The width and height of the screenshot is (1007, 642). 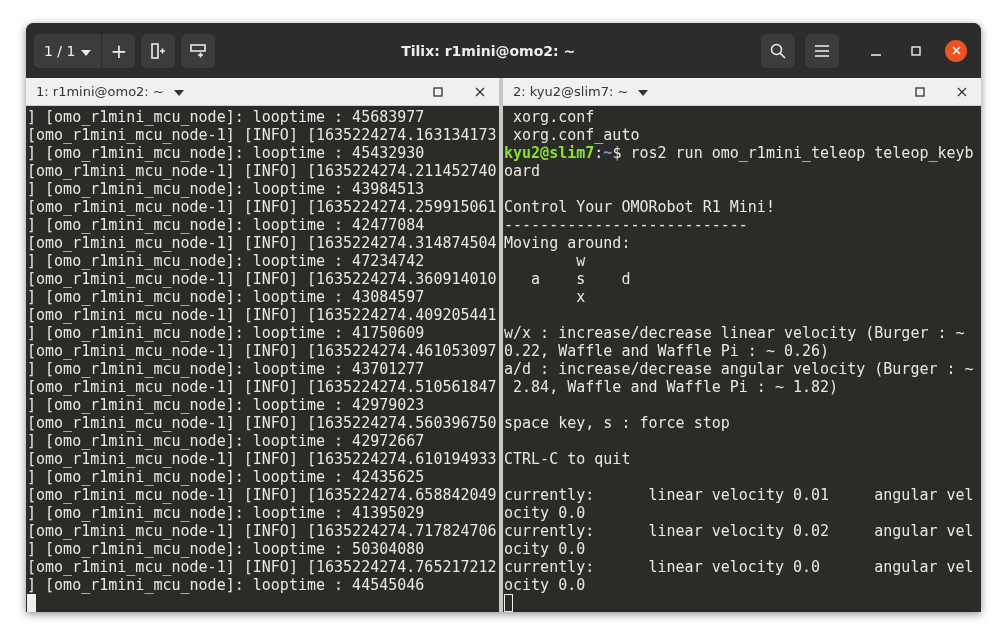 I want to click on search-icon, so click(x=778, y=50).